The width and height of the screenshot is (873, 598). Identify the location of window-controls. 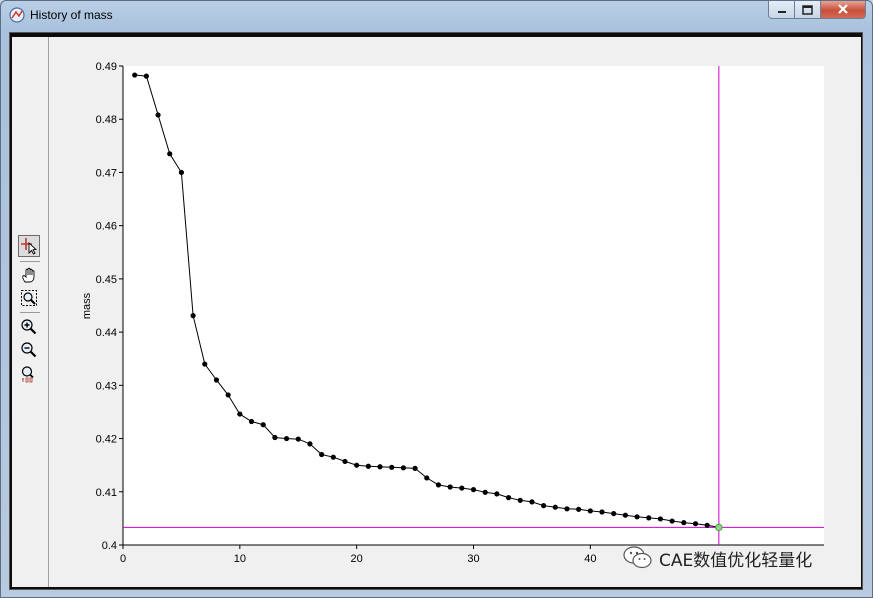
(817, 11).